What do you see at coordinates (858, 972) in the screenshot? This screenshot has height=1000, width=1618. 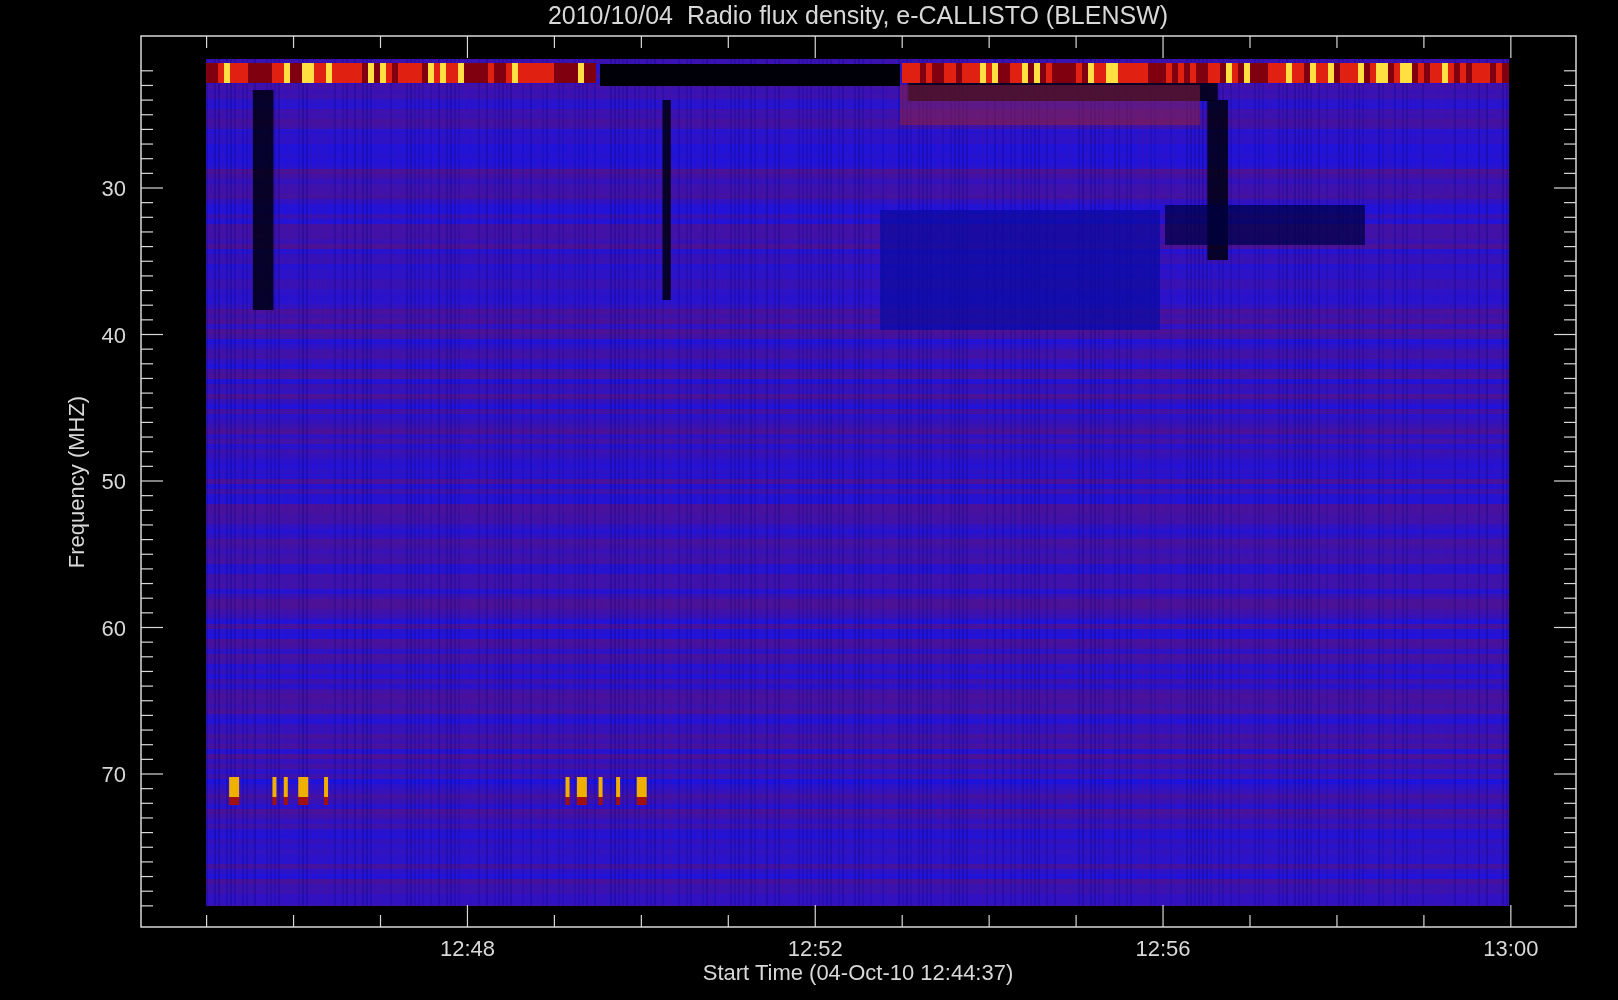 I see `x-axis-label: Start Time (04-Oct-10 12:44:37)` at bounding box center [858, 972].